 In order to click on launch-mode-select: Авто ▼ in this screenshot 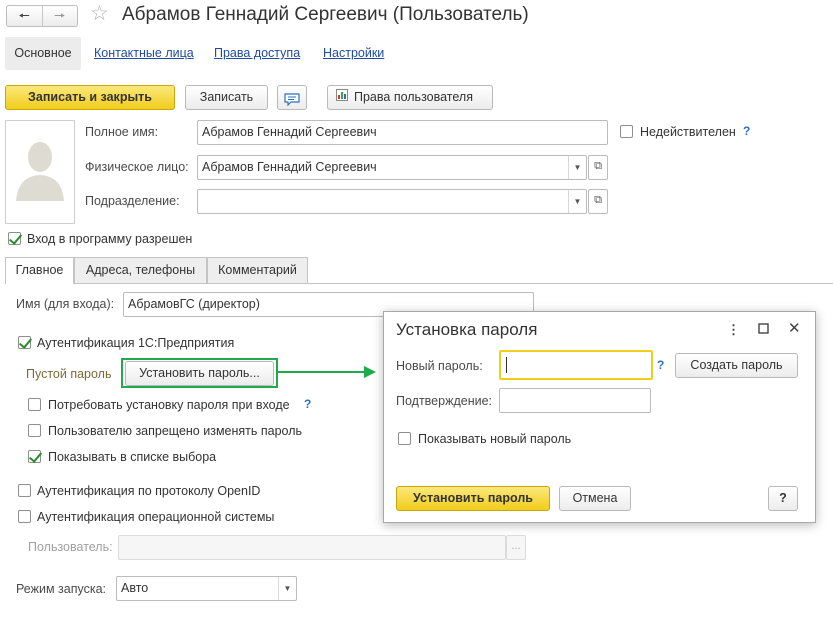, I will do `click(206, 588)`.